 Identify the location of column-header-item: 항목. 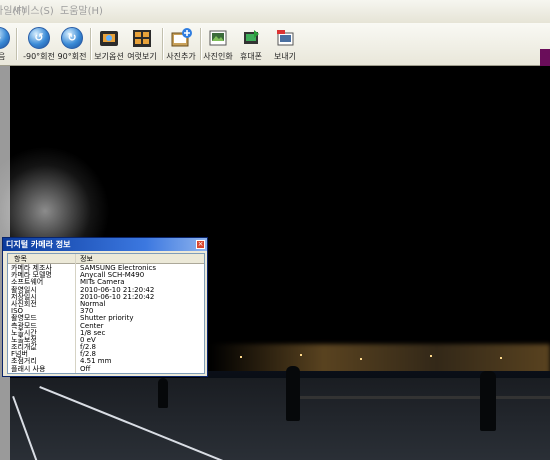
(20, 259).